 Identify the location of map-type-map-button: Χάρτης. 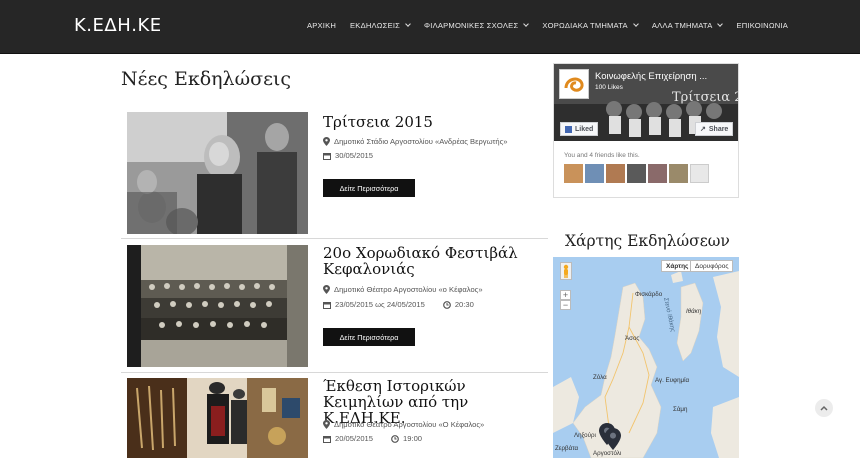
(677, 266).